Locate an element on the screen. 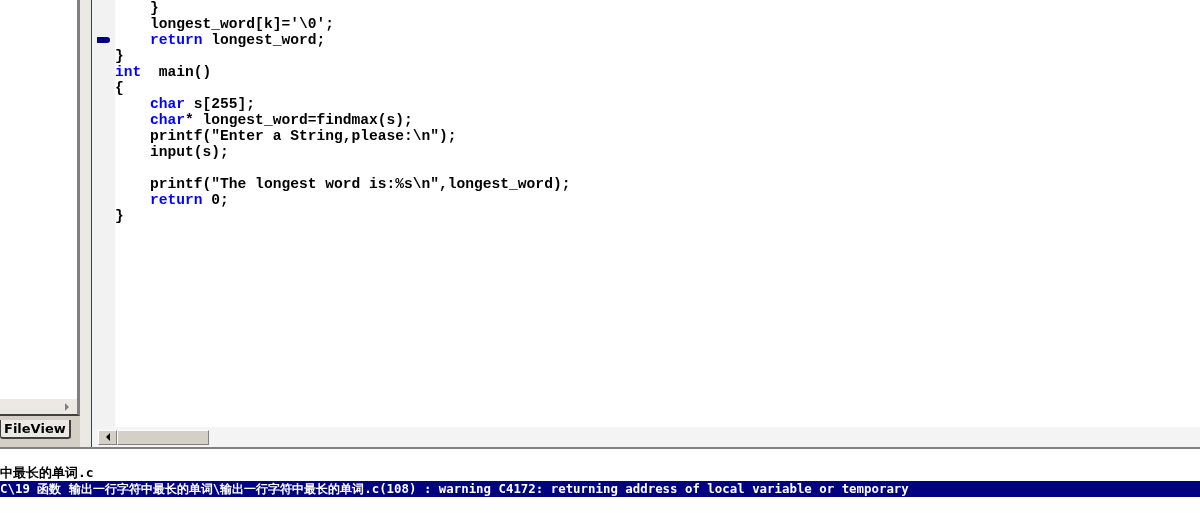  code-line: return 0; is located at coordinates (189, 200).